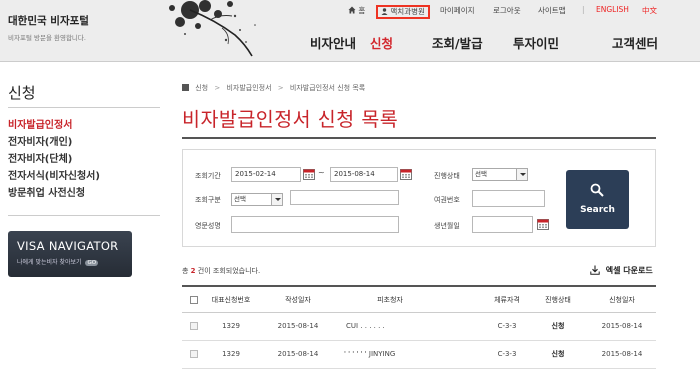 Image resolution: width=700 pixels, height=374 pixels. I want to click on birth-date-input, so click(502, 224).